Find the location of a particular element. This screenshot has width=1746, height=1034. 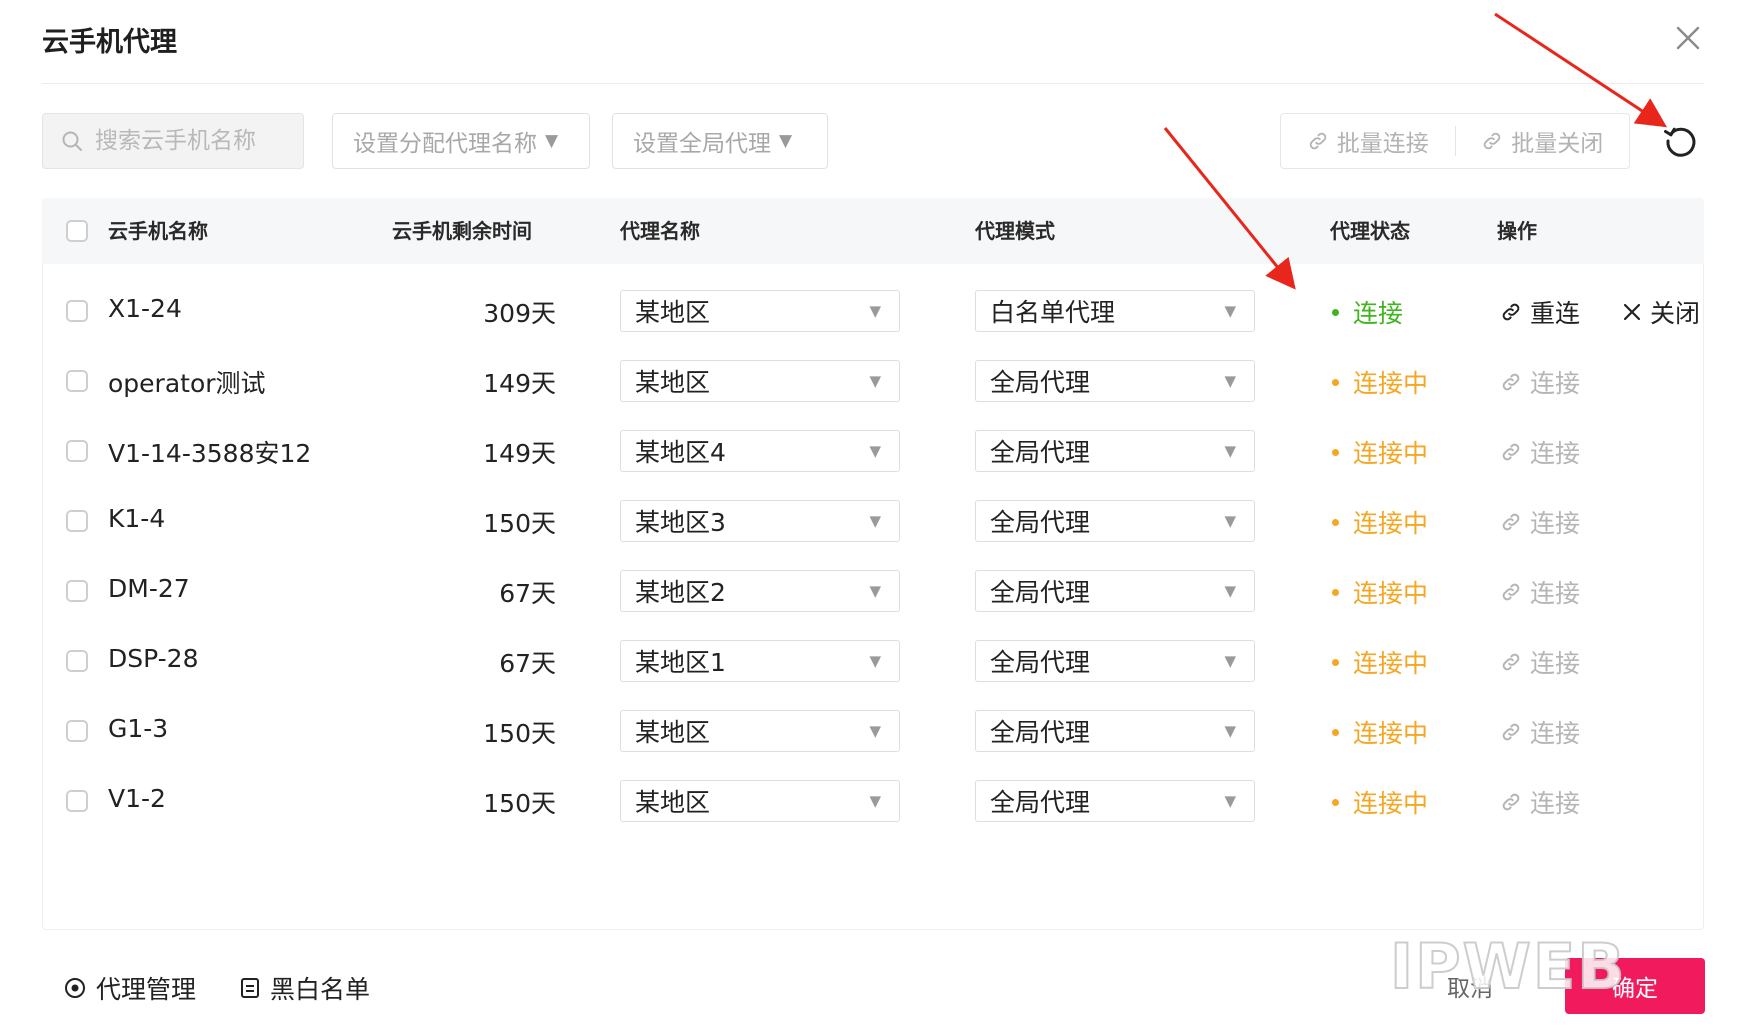

row-proxy-value: 某地区1 is located at coordinates (680, 662).